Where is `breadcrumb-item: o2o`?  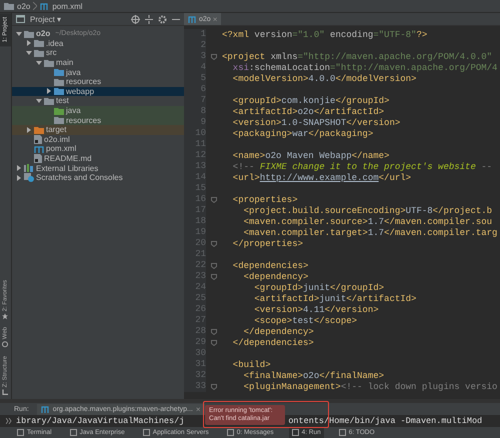
breadcrumb-item: o2o is located at coordinates (23, 6).